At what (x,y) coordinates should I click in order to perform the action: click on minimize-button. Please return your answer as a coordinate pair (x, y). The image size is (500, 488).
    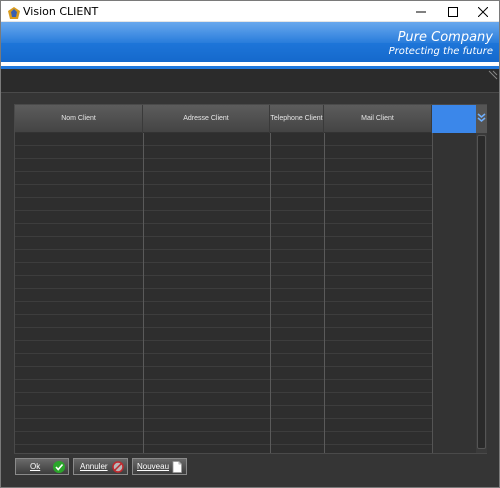
    Looking at the image, I should click on (421, 11).